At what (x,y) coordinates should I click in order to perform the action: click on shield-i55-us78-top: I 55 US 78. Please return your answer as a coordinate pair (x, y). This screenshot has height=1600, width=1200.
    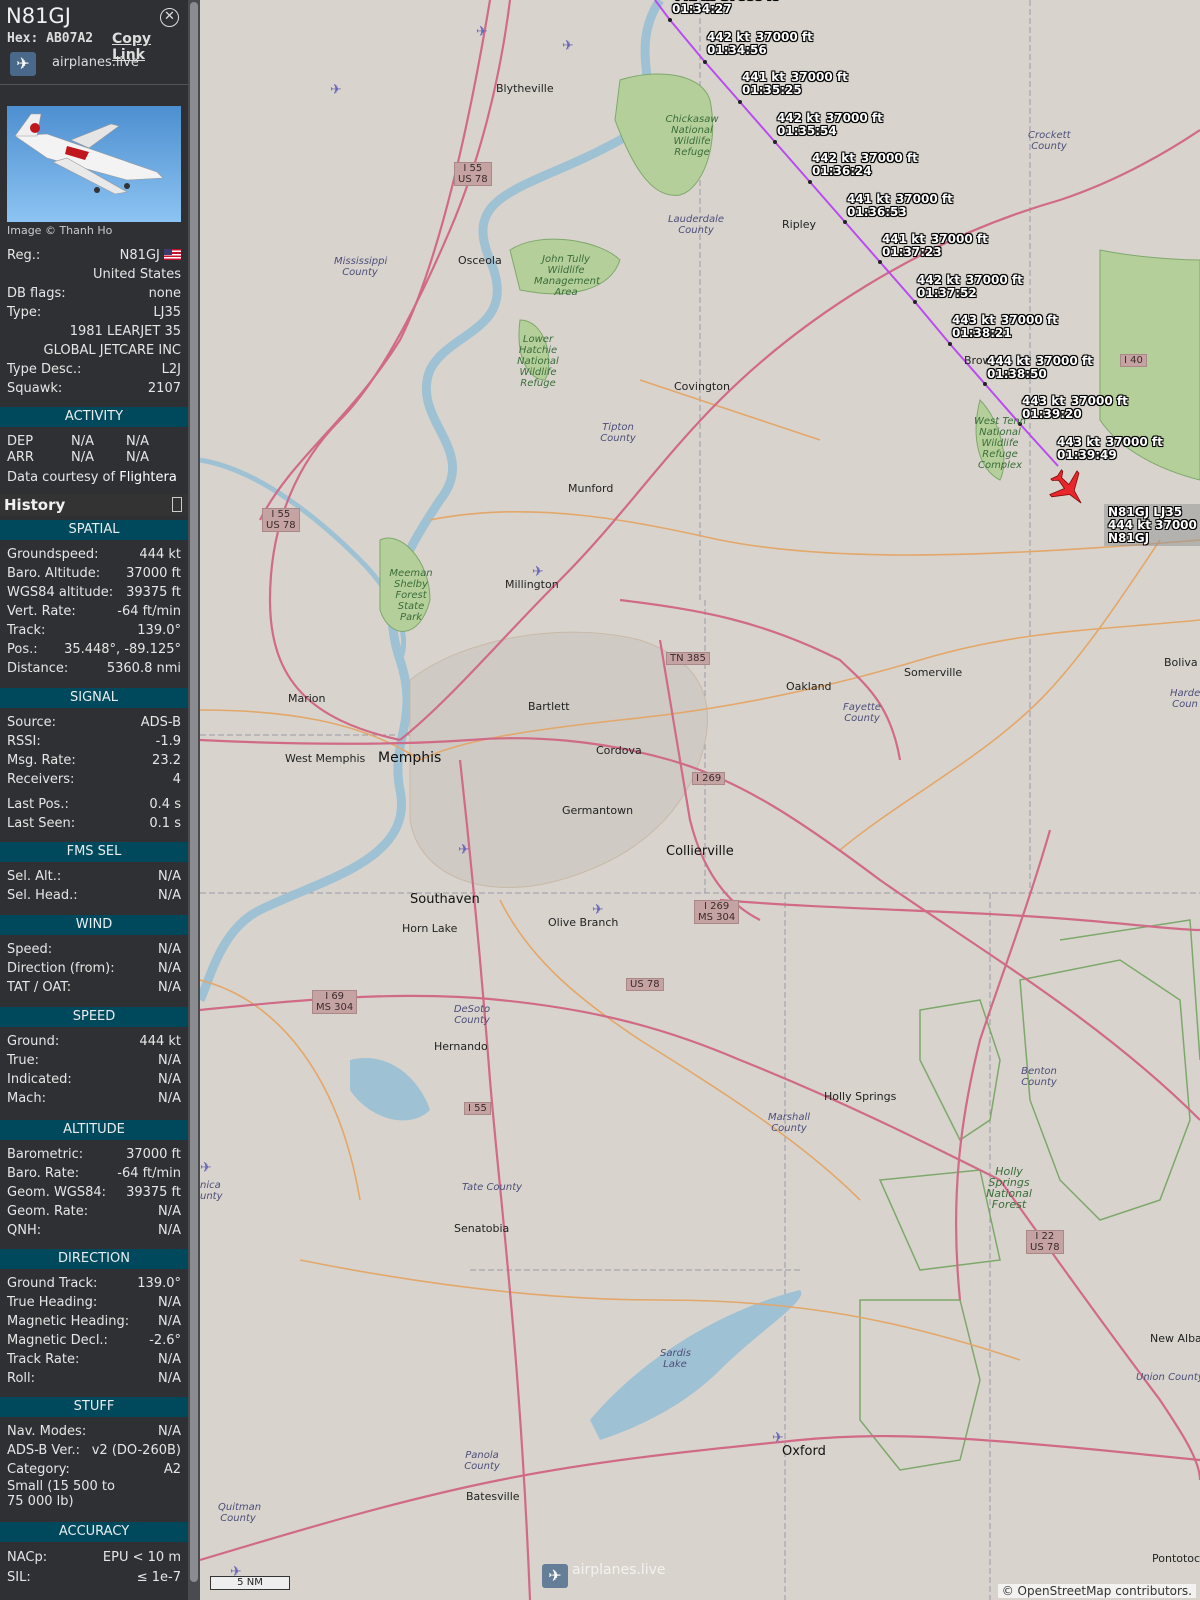
    Looking at the image, I should click on (473, 174).